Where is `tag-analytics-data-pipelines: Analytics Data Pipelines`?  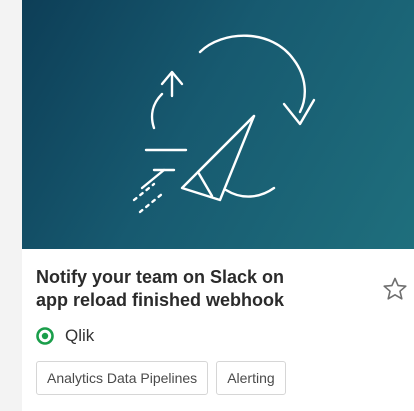 tag-analytics-data-pipelines: Analytics Data Pipelines is located at coordinates (122, 378).